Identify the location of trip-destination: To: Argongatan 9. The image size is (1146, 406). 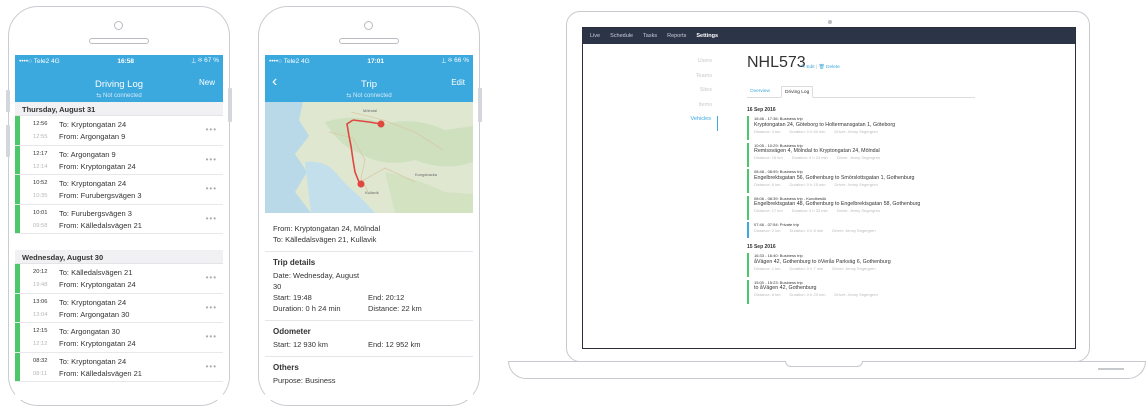
(87, 154).